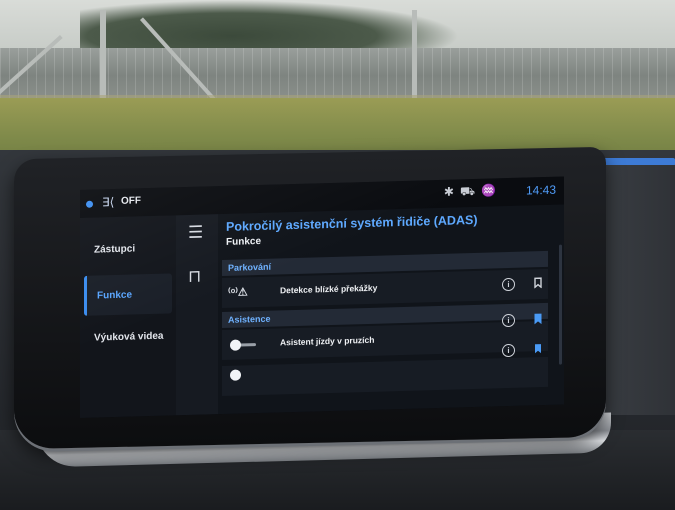  What do you see at coordinates (385, 288) in the screenshot?
I see `list-item-detekce: ⁽ᵒ⁾⚠ Detekce blízké překážky i` at bounding box center [385, 288].